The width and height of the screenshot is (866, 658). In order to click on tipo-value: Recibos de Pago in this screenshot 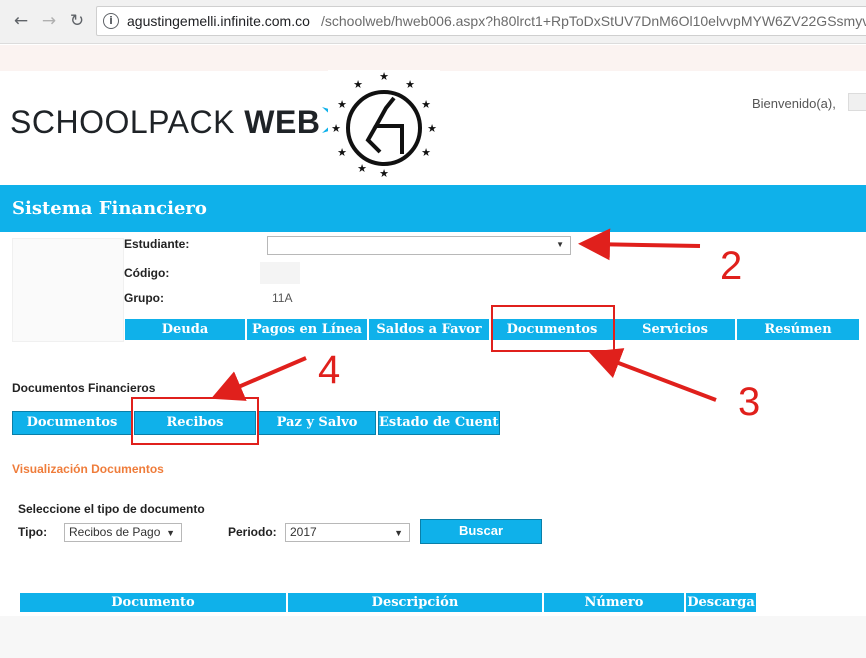, I will do `click(115, 532)`.